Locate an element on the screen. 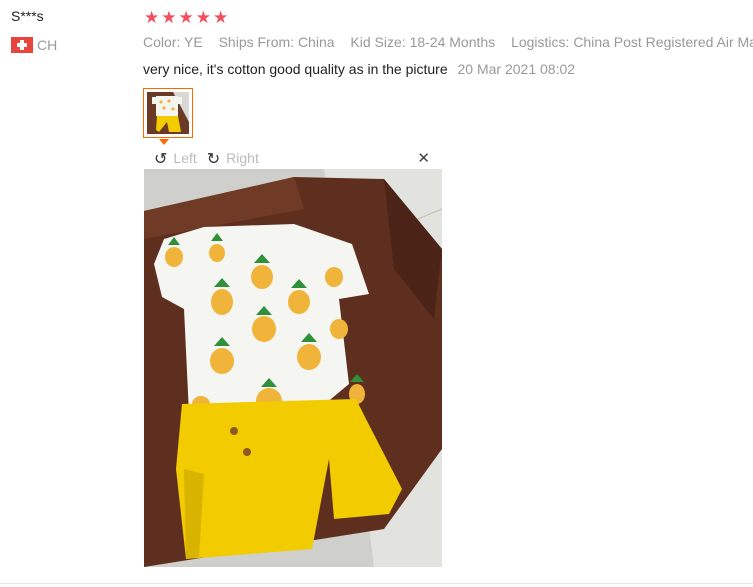 The image size is (753, 587). thumbnail-image is located at coordinates (168, 113).